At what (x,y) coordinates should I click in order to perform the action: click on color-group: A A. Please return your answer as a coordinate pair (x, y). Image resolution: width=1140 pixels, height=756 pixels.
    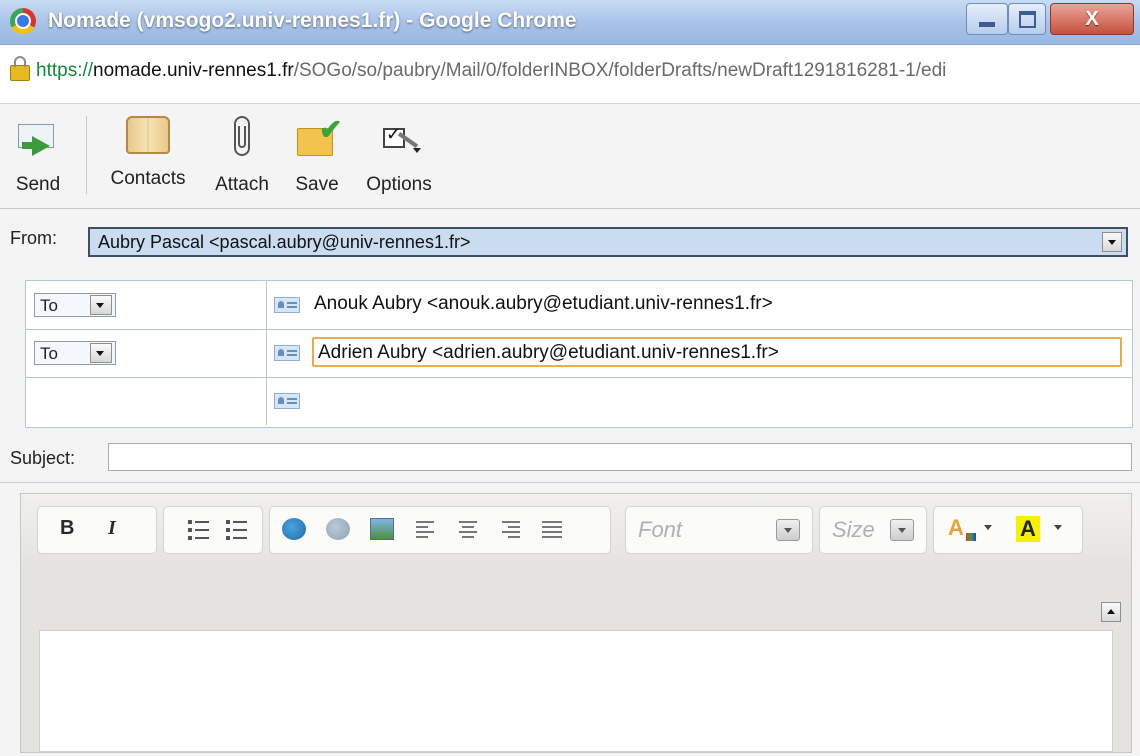
    Looking at the image, I should click on (1008, 530).